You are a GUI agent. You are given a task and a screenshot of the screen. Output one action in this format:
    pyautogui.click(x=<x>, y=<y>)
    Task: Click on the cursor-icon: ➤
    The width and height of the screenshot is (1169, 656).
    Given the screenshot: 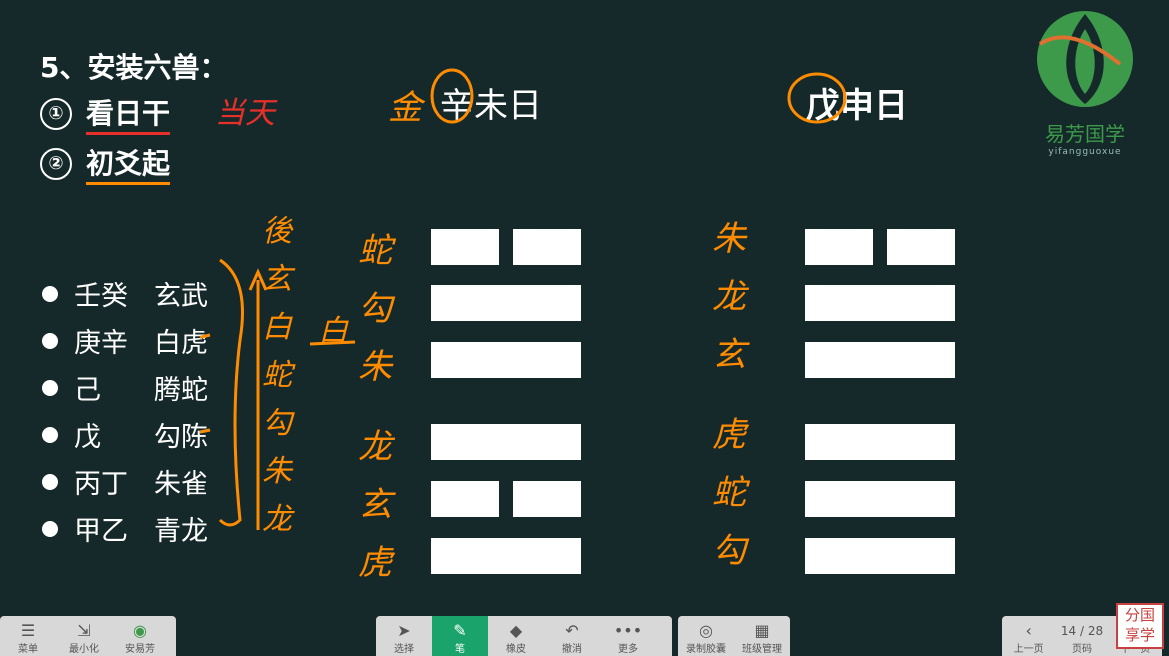 What is the action you would take?
    pyautogui.click(x=404, y=630)
    